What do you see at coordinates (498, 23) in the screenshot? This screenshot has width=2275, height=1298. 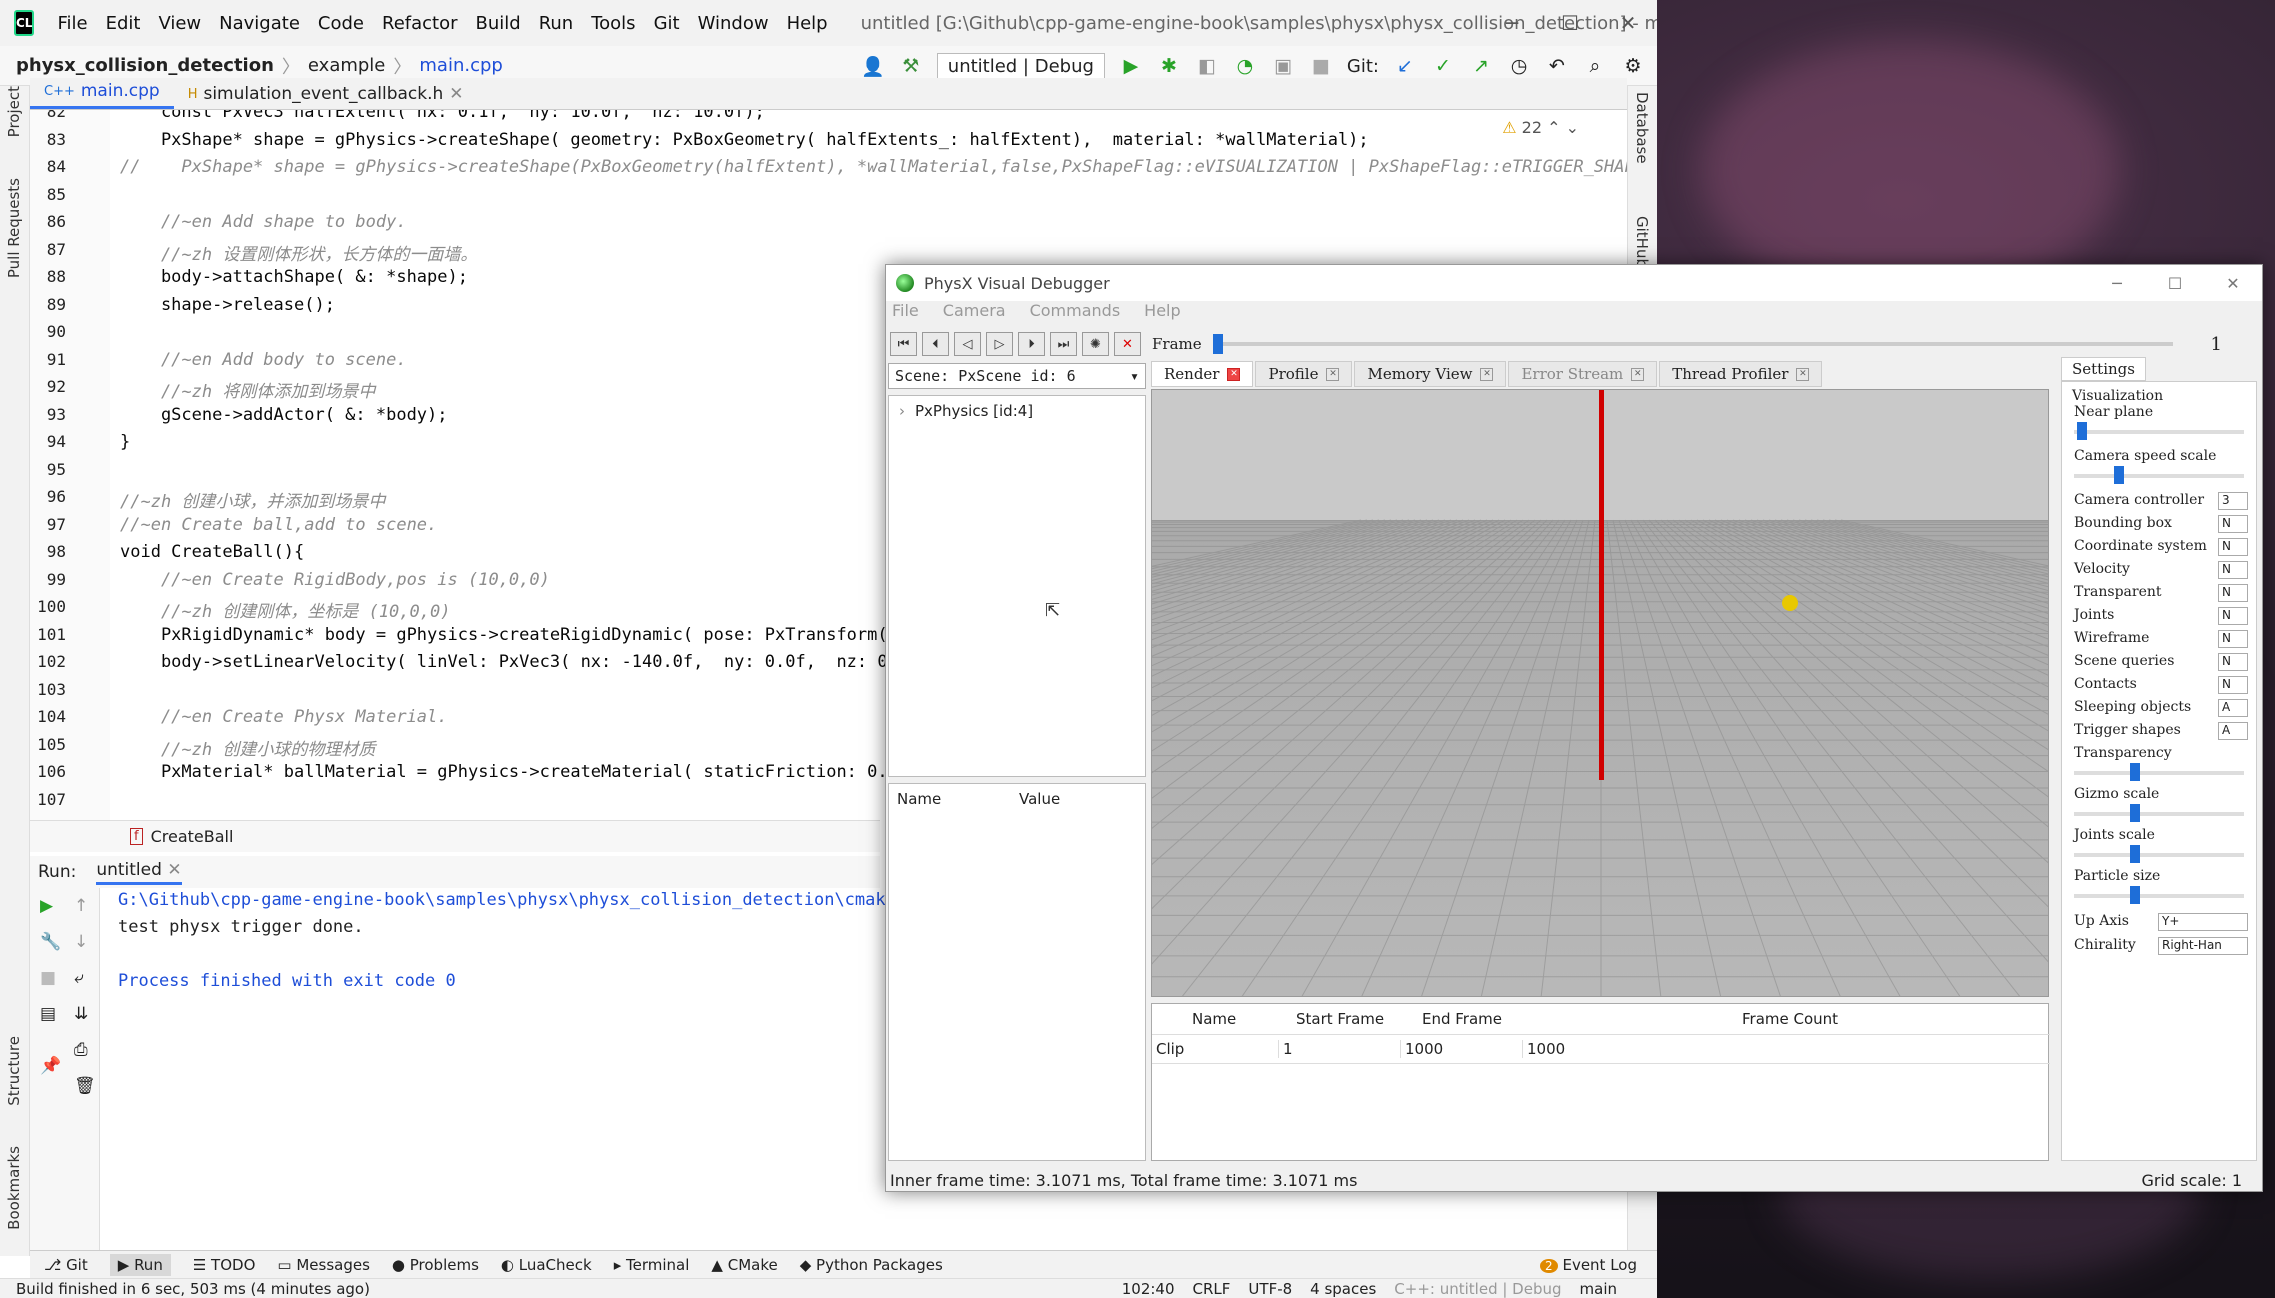 I see `menu-build: Build` at bounding box center [498, 23].